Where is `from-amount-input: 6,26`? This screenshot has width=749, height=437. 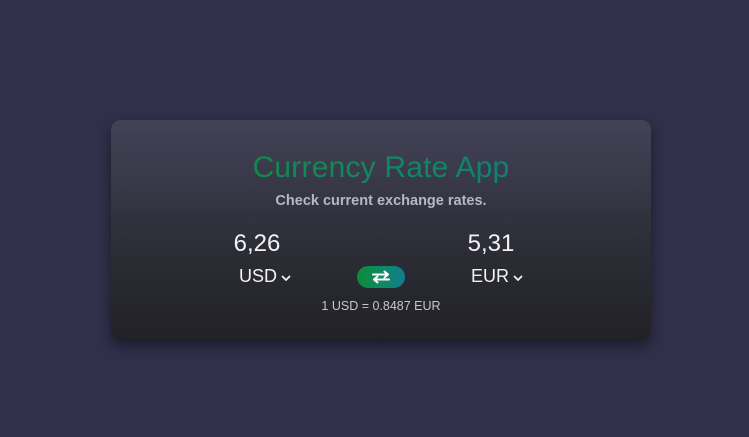
from-amount-input: 6,26 is located at coordinates (257, 244).